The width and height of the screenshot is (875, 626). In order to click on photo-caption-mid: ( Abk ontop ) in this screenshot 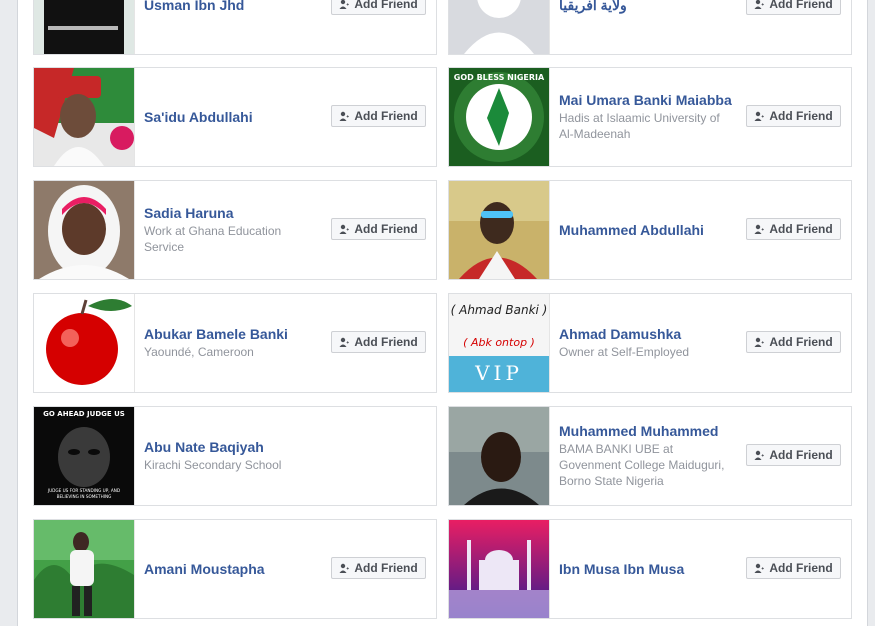, I will do `click(499, 342)`.